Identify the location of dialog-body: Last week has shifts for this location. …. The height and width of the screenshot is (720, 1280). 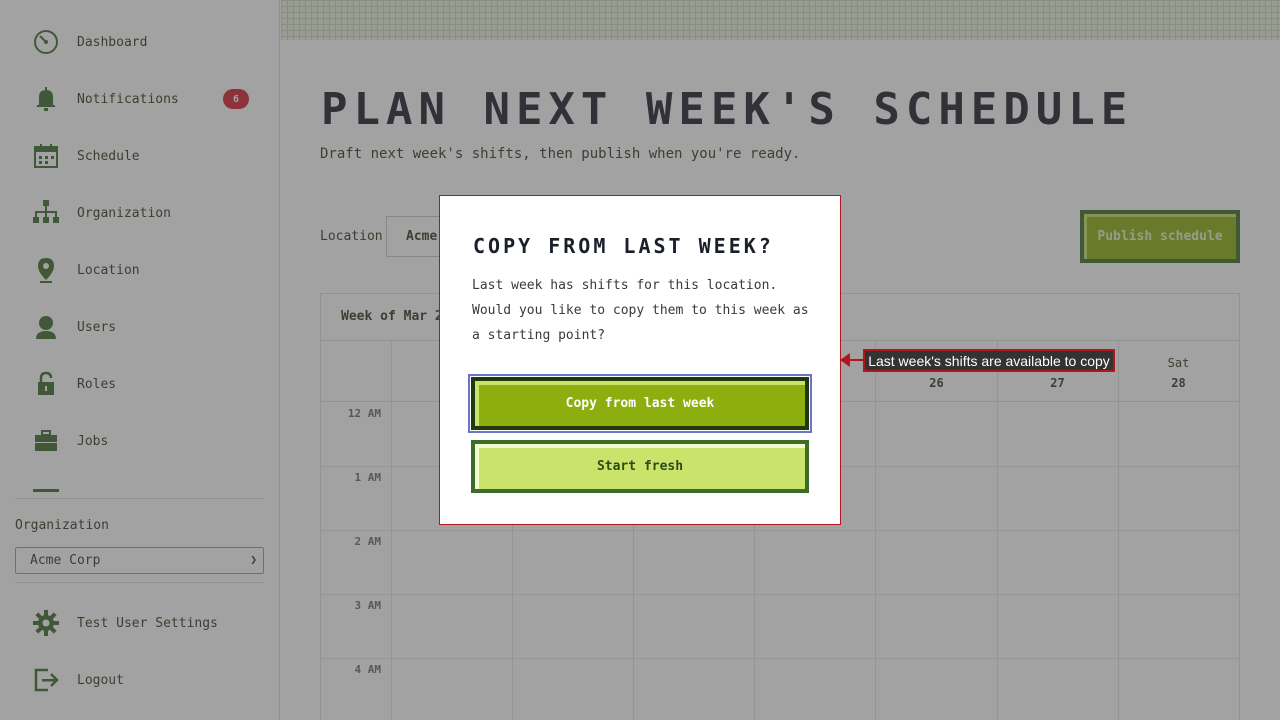
(640, 310).